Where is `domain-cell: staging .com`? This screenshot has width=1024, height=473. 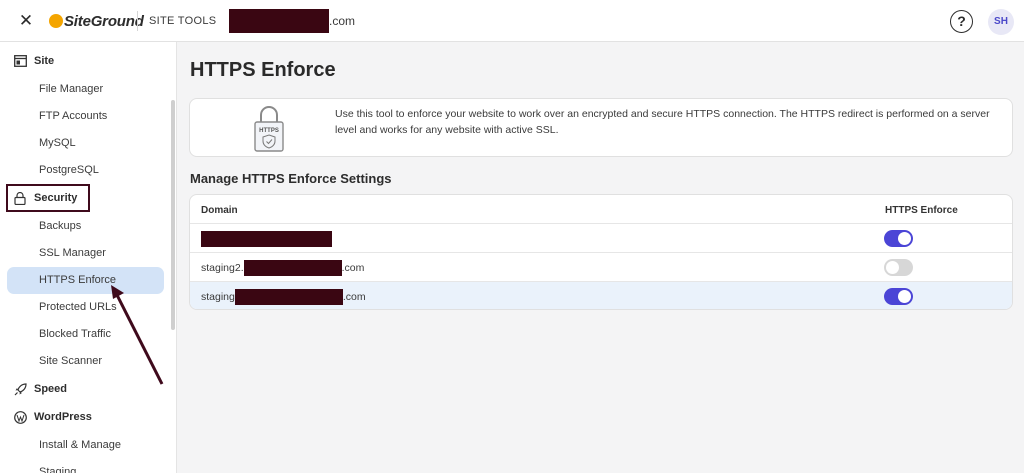 domain-cell: staging .com is located at coordinates (283, 297).